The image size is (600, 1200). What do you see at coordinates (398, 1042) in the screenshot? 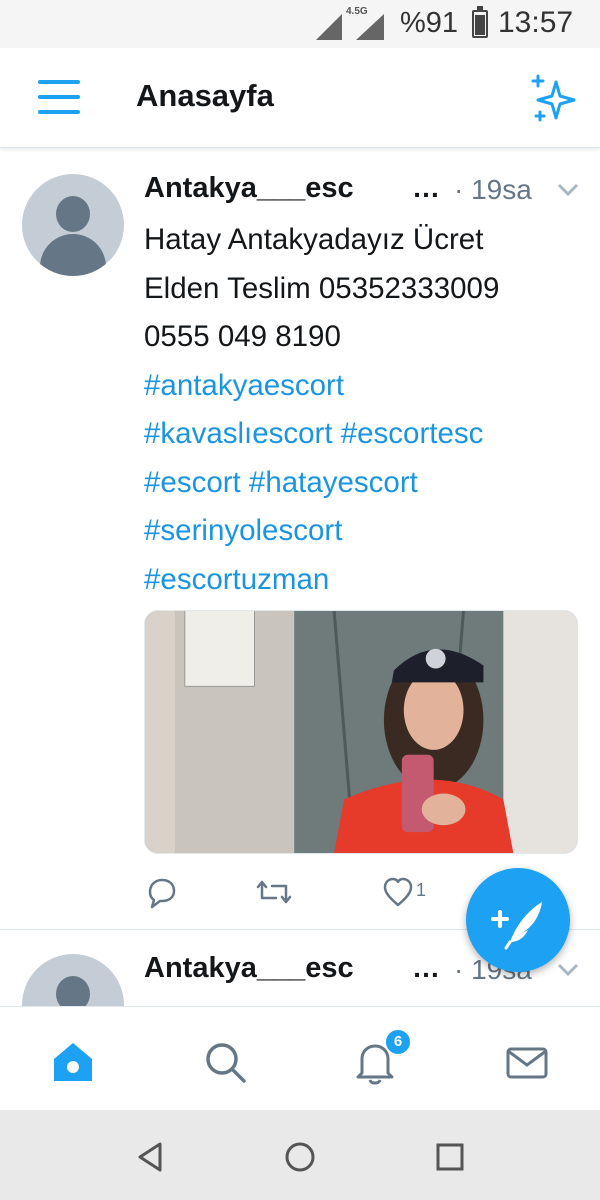
I see `notification-badge: 6` at bounding box center [398, 1042].